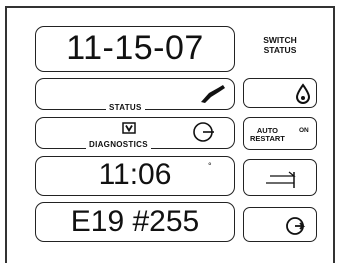 The height and width of the screenshot is (265, 341). Describe the element at coordinates (280, 224) in the screenshot. I see `rotate-button` at that location.